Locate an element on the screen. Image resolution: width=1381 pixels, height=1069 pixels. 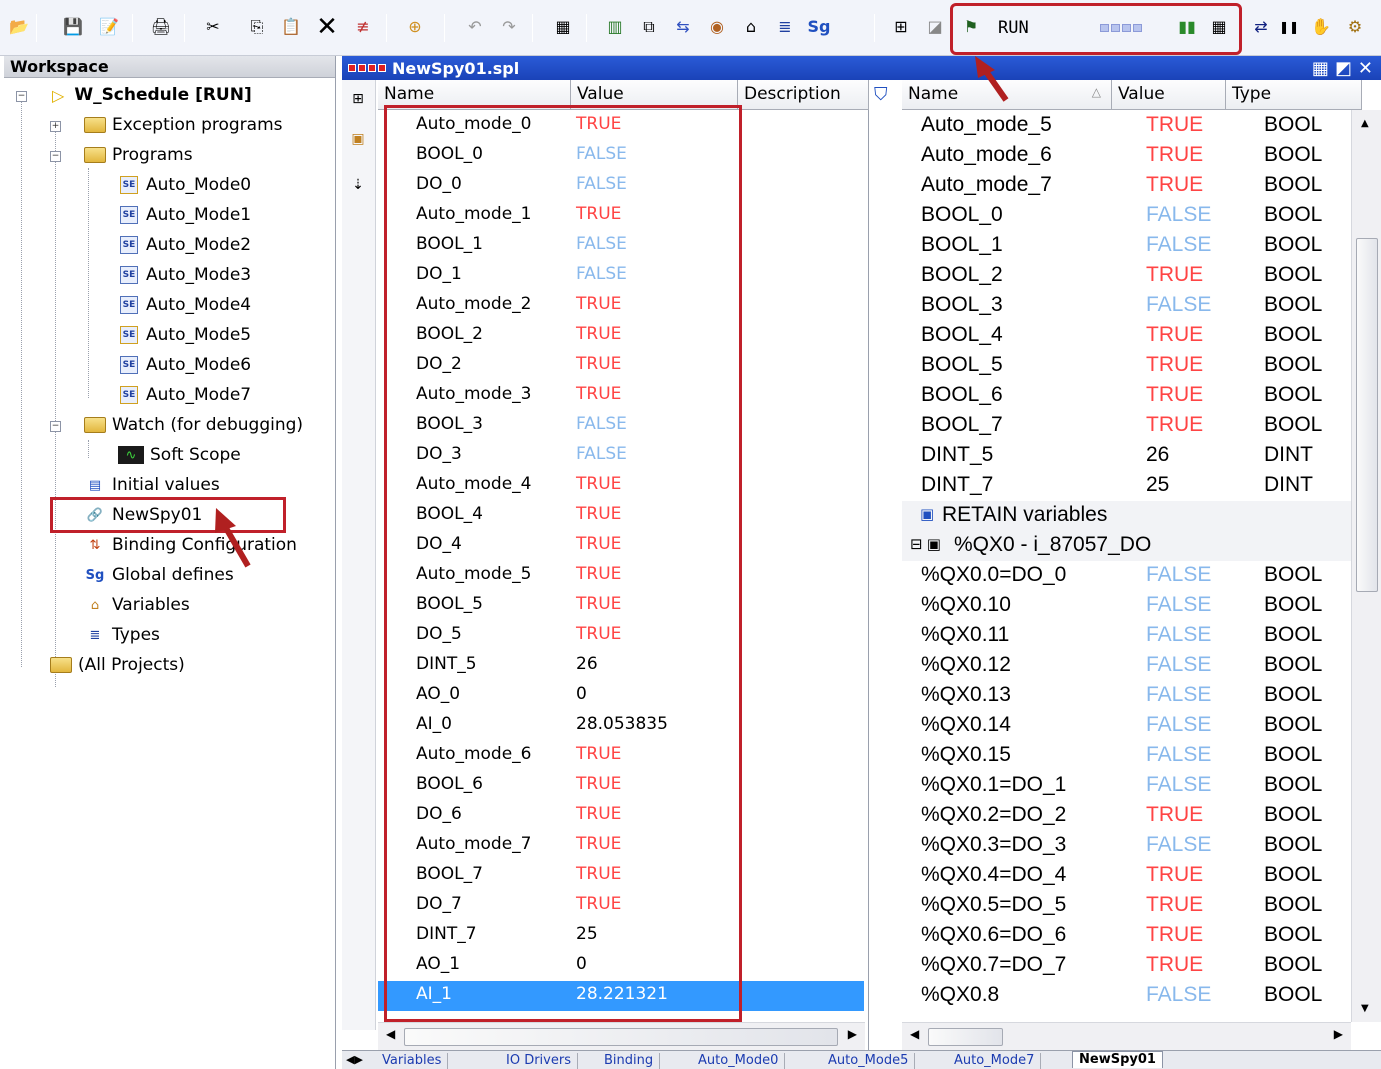
scroll-right-icon: ▶ is located at coordinates (852, 1034).